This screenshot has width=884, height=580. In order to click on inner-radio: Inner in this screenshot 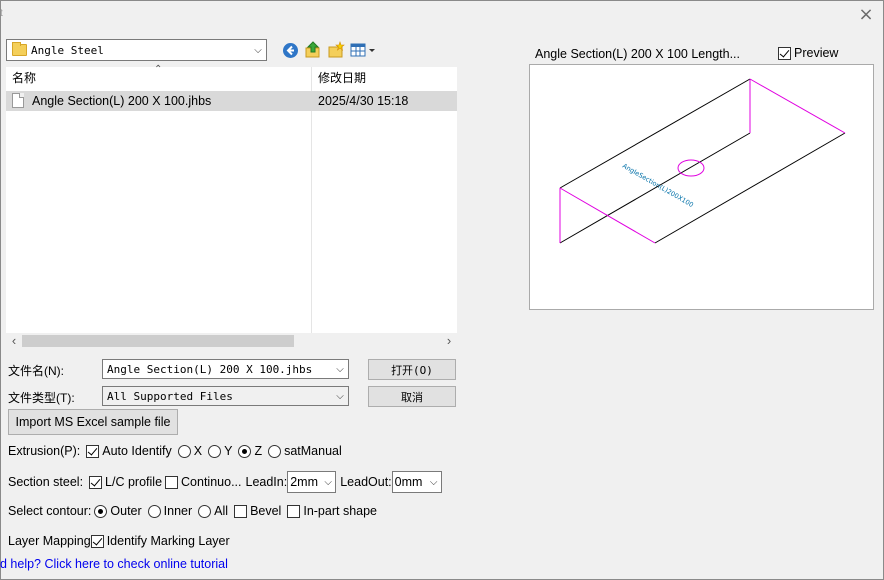, I will do `click(170, 511)`.